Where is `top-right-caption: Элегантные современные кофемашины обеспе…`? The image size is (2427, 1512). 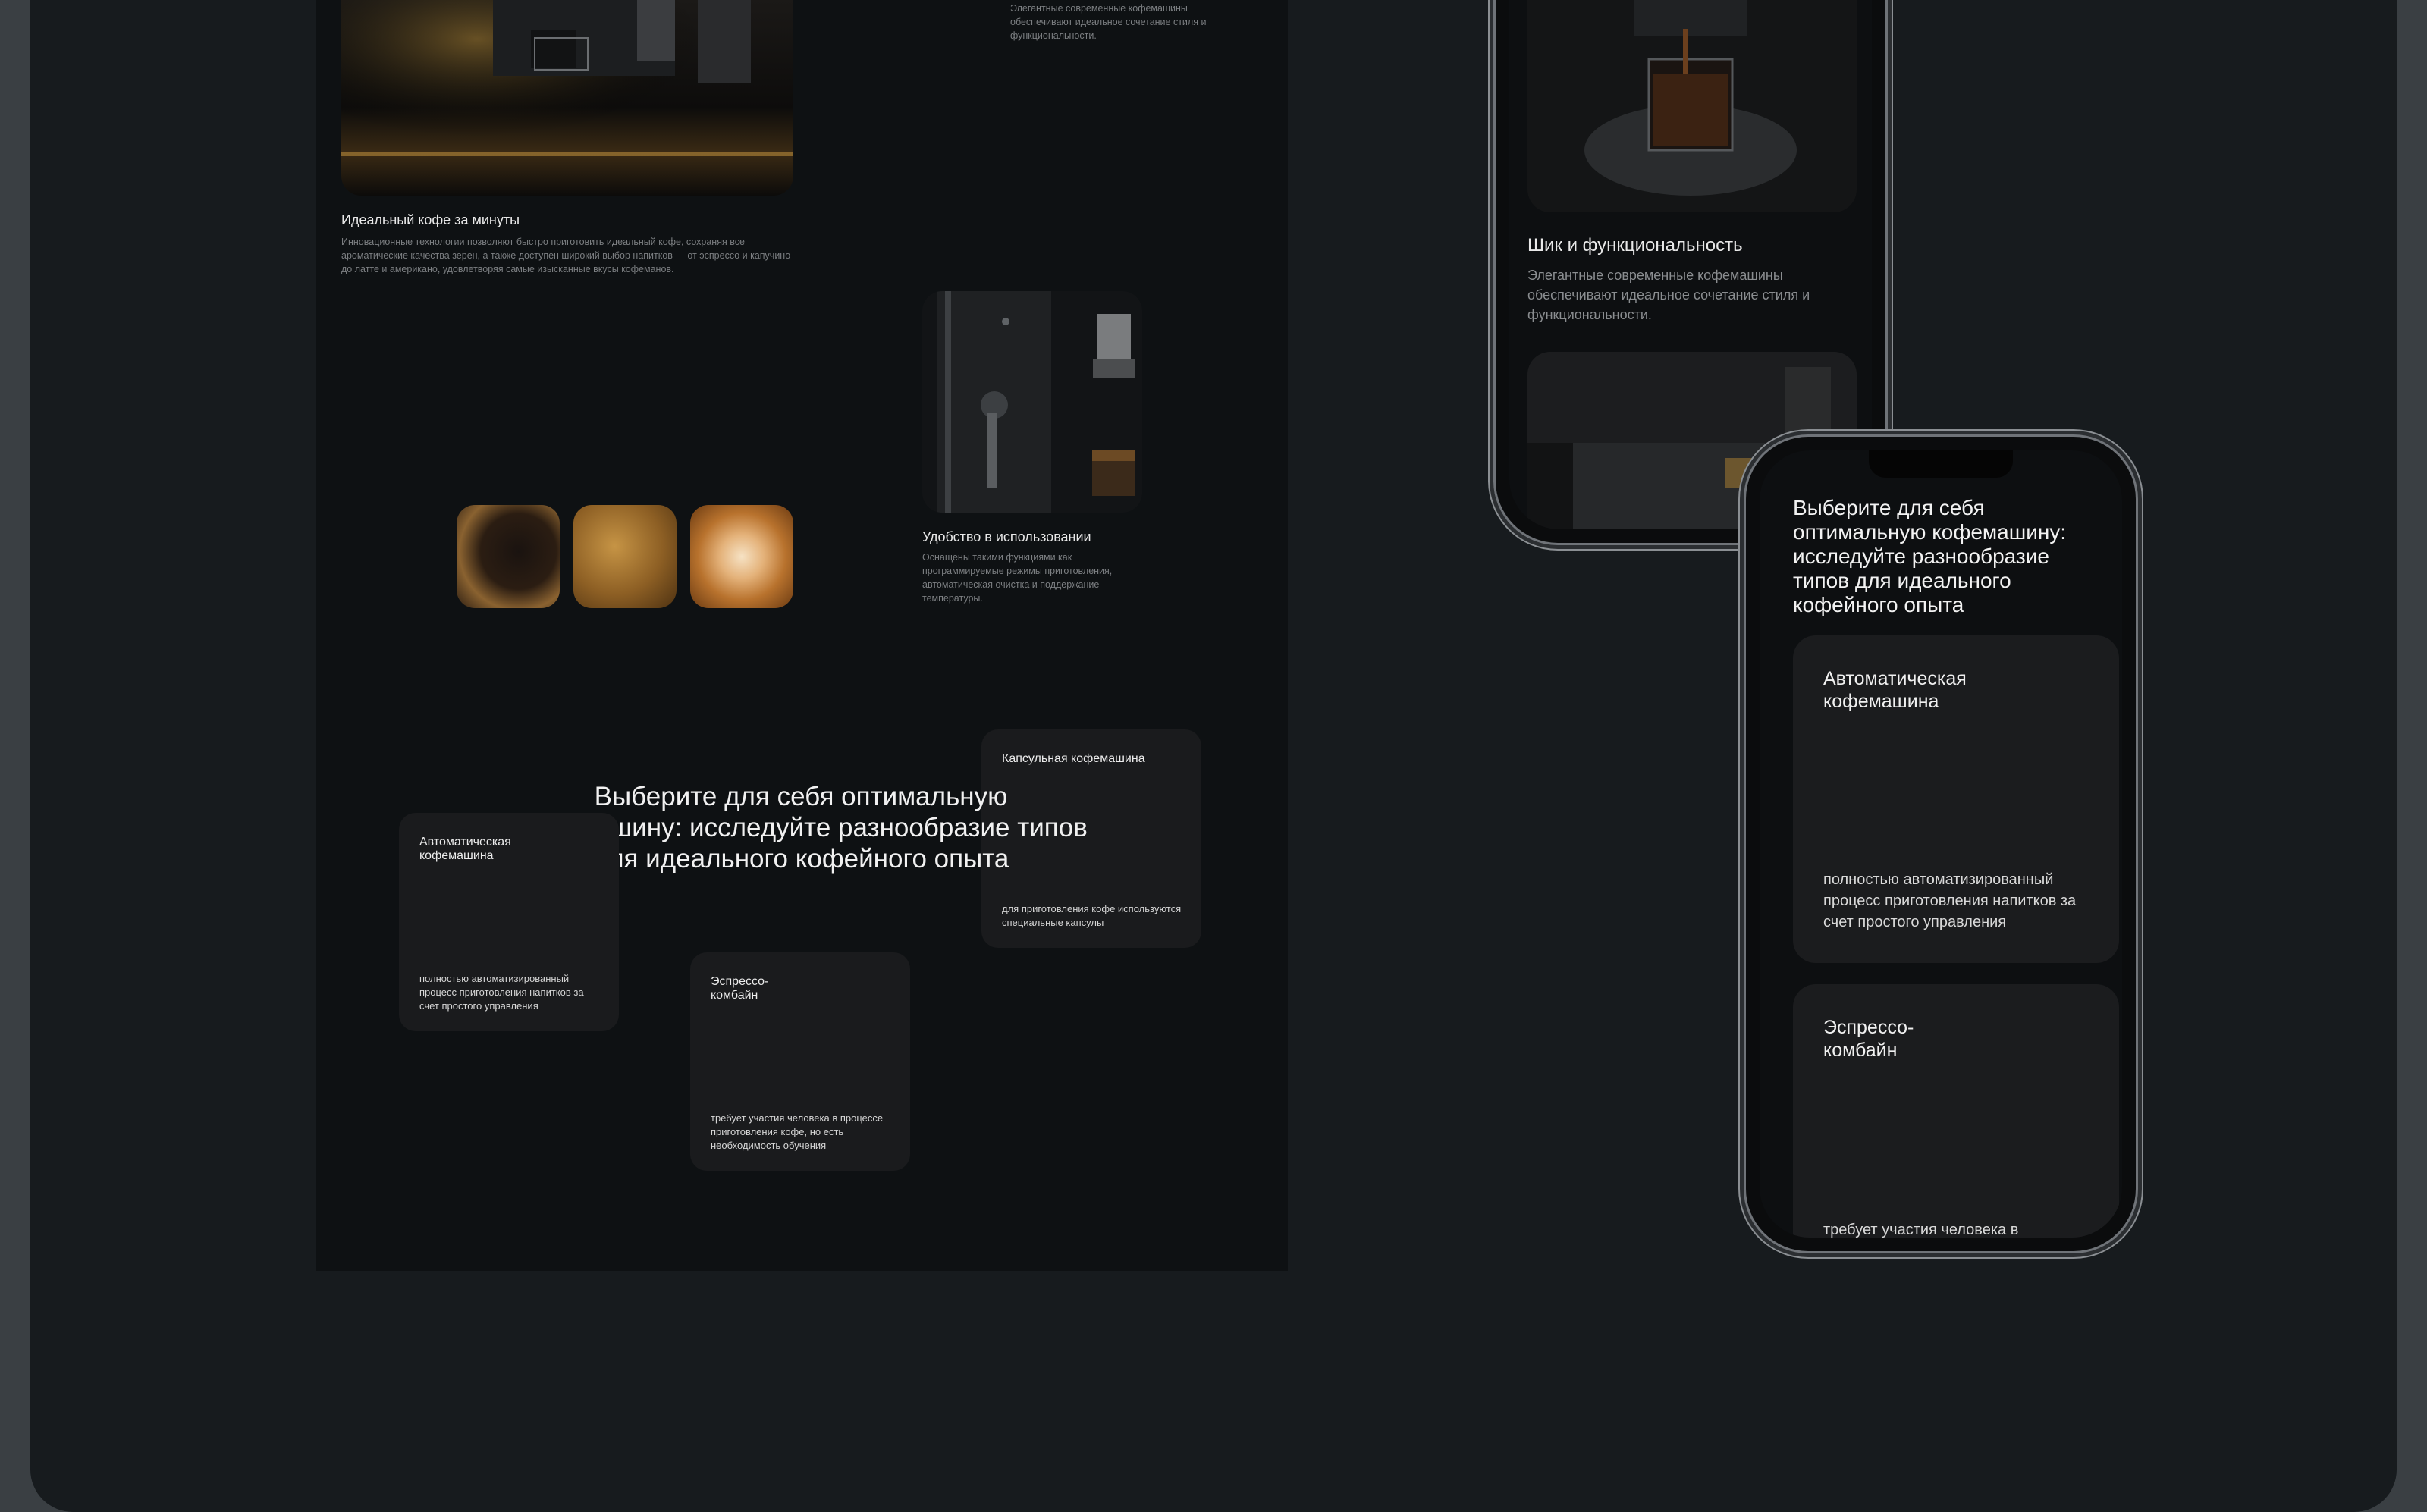
top-right-caption: Элегантные современные кофемашины обеспе… is located at coordinates (1108, 22).